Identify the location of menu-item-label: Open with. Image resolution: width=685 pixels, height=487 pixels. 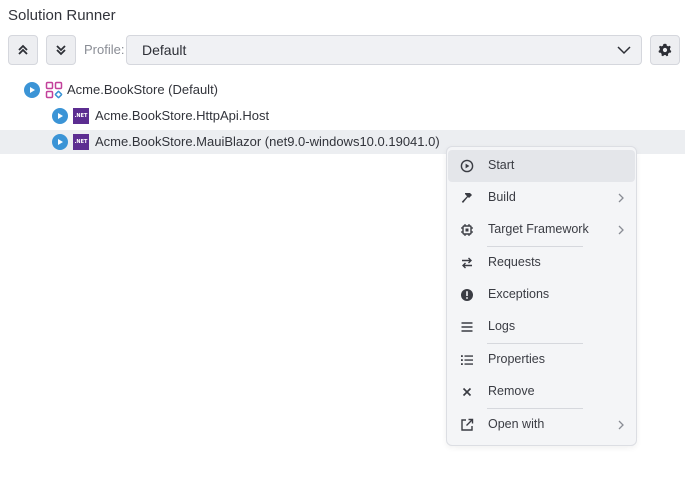
(516, 424).